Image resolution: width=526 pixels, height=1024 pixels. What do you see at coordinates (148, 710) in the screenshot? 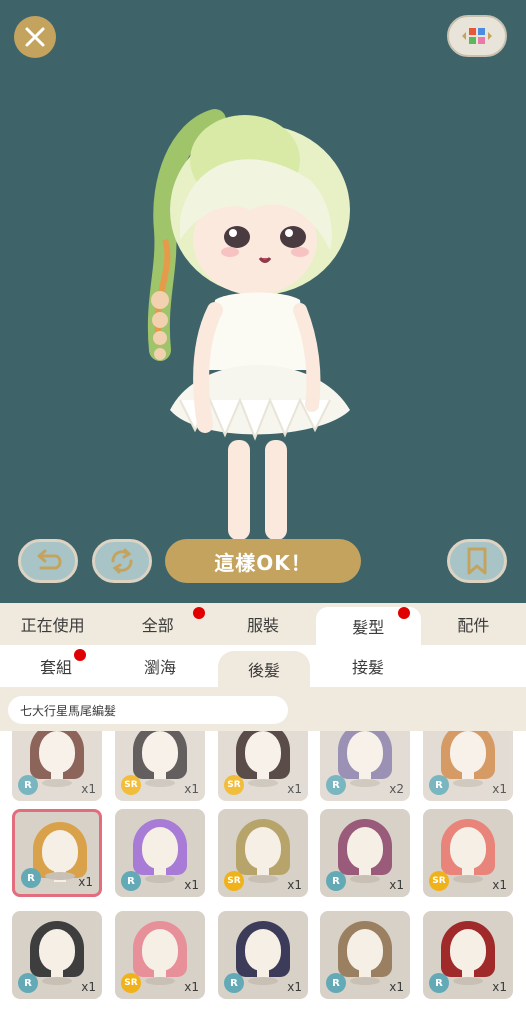
I see `set-filter-label: 七大行星馬尾編髮` at bounding box center [148, 710].